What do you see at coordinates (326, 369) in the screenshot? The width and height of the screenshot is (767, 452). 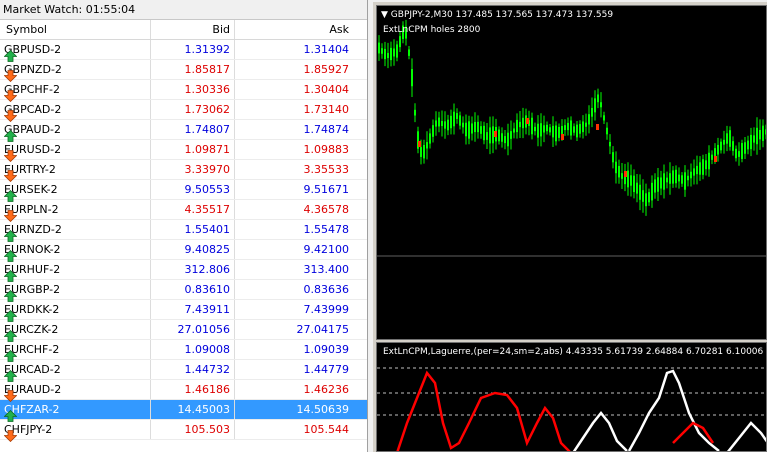 I see `ask-price: 1.44779` at bounding box center [326, 369].